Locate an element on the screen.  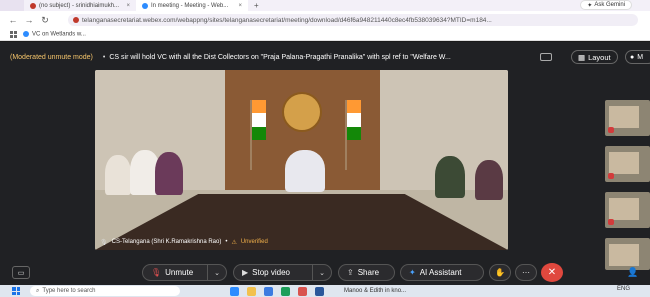
windows-start-icon is located at coordinates (16, 291).